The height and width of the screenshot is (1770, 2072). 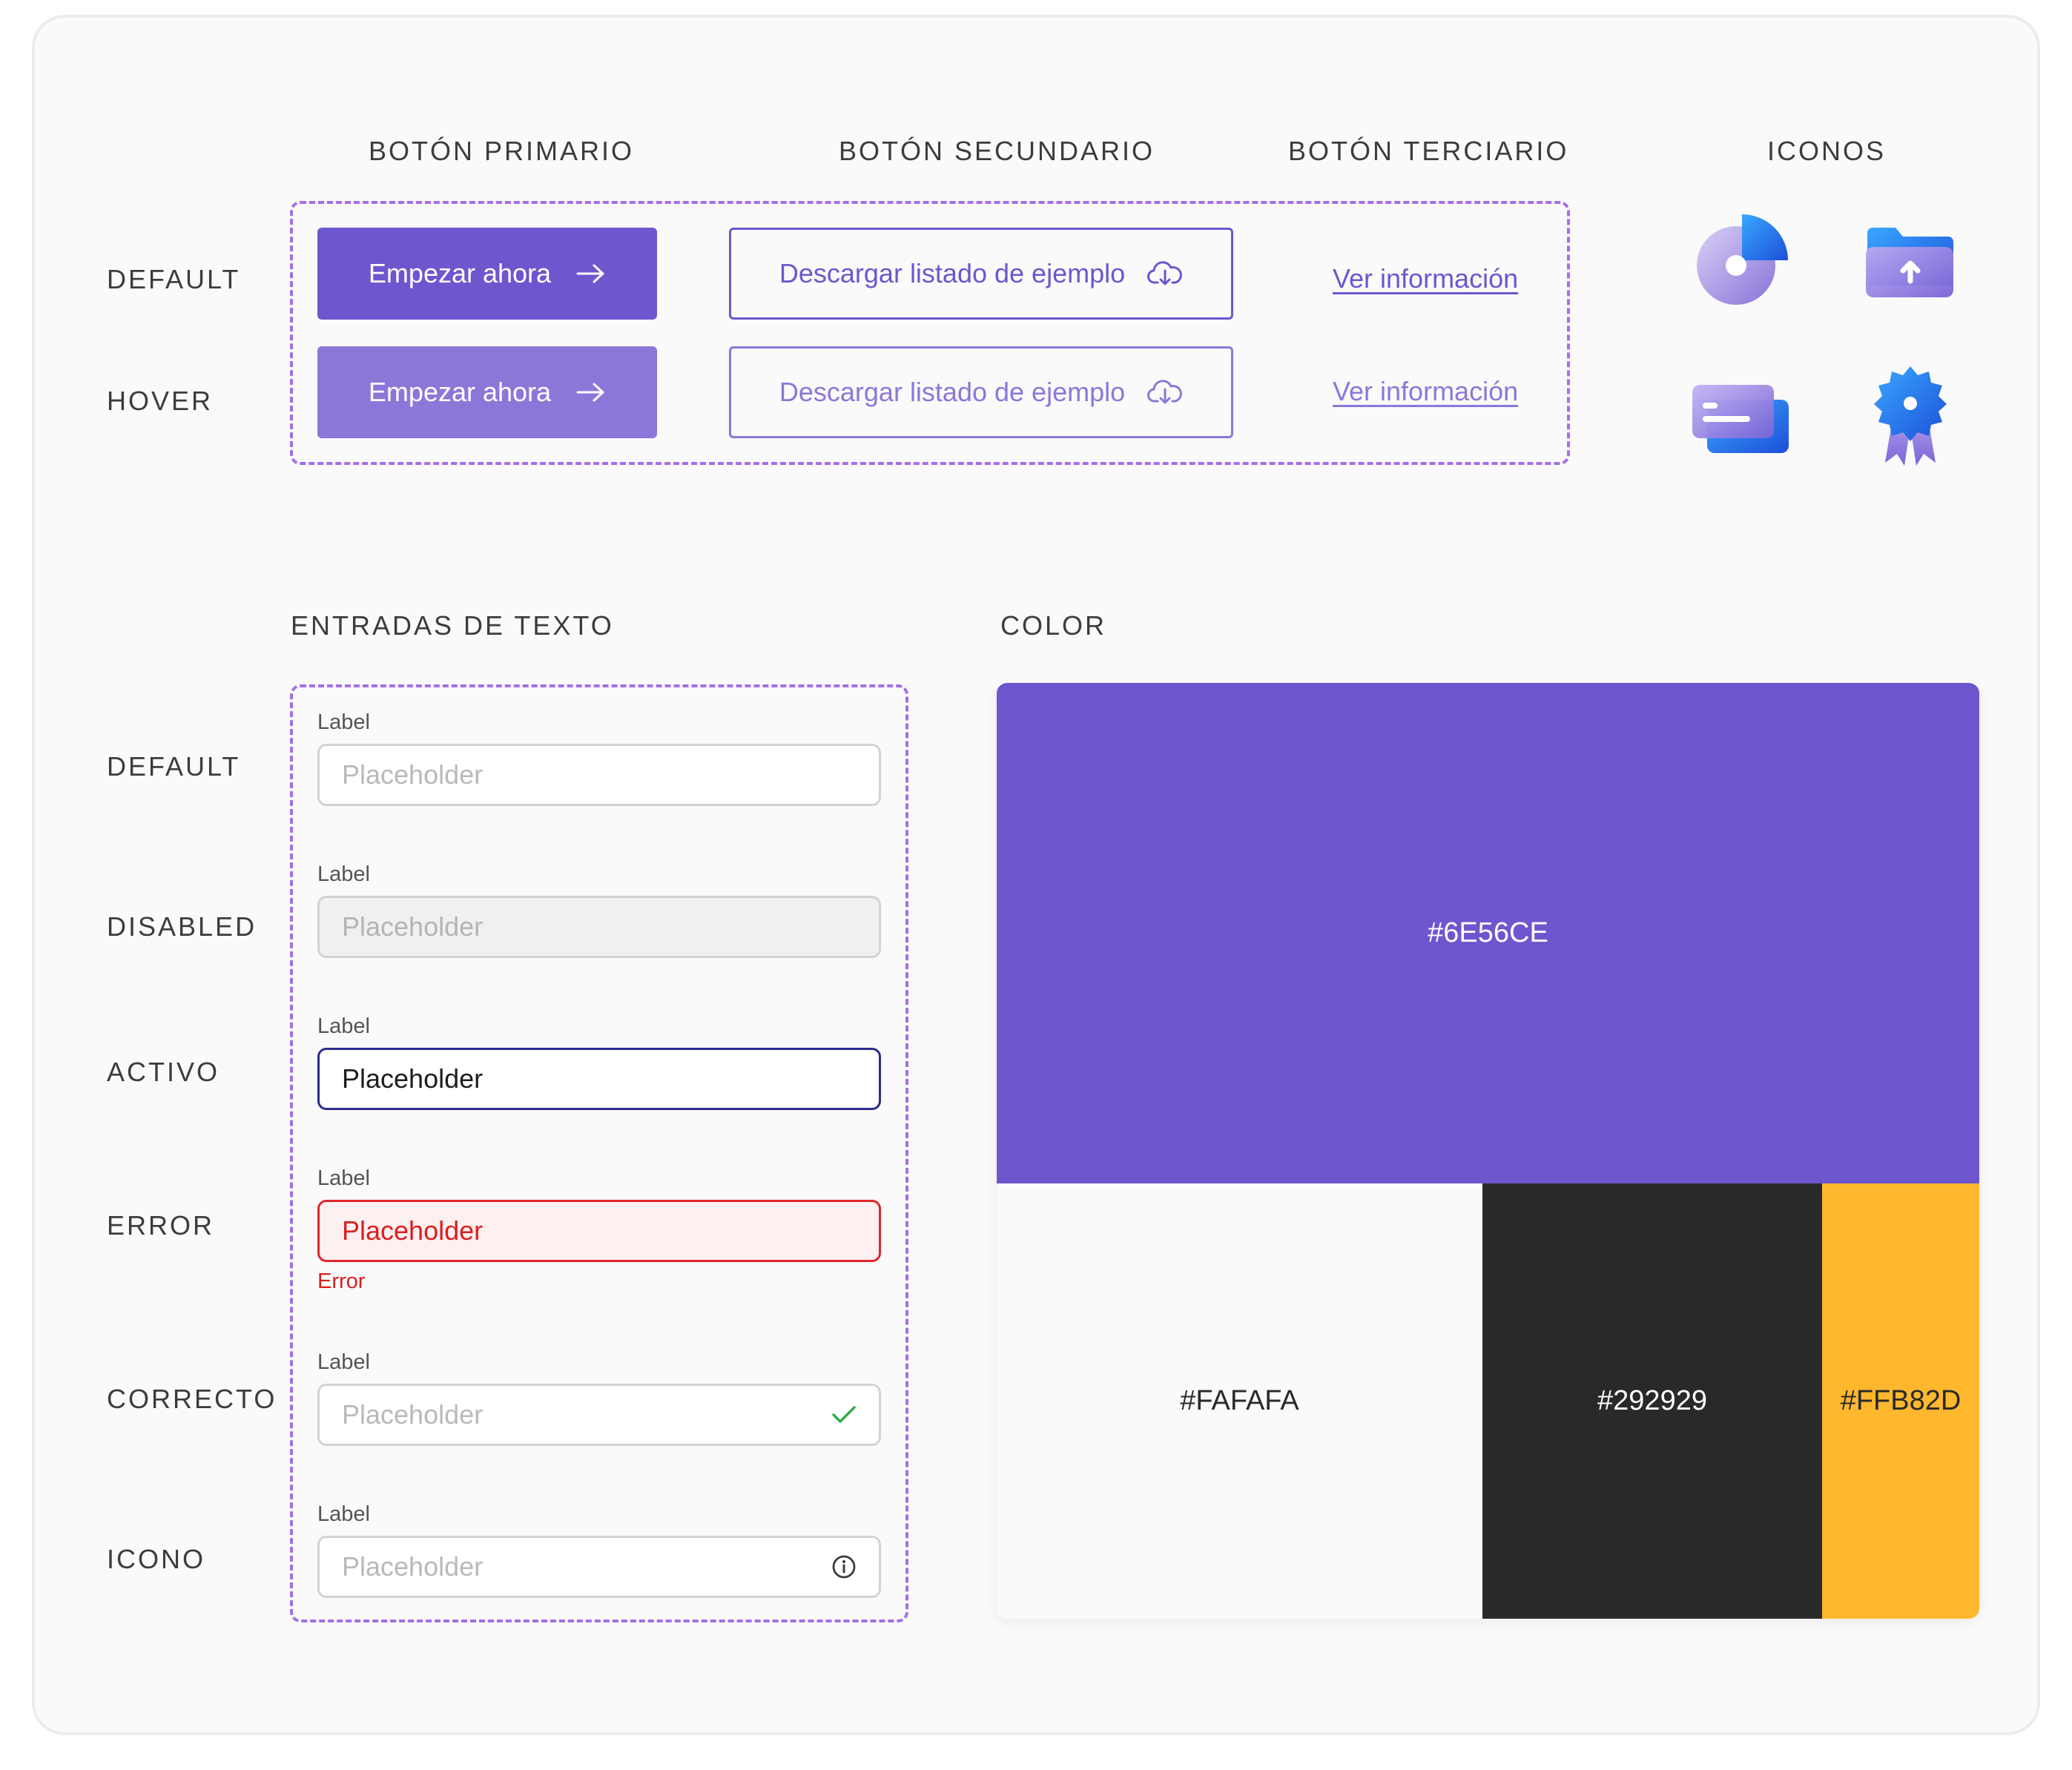 I want to click on row-label-default: DEFAULT, so click(x=174, y=279).